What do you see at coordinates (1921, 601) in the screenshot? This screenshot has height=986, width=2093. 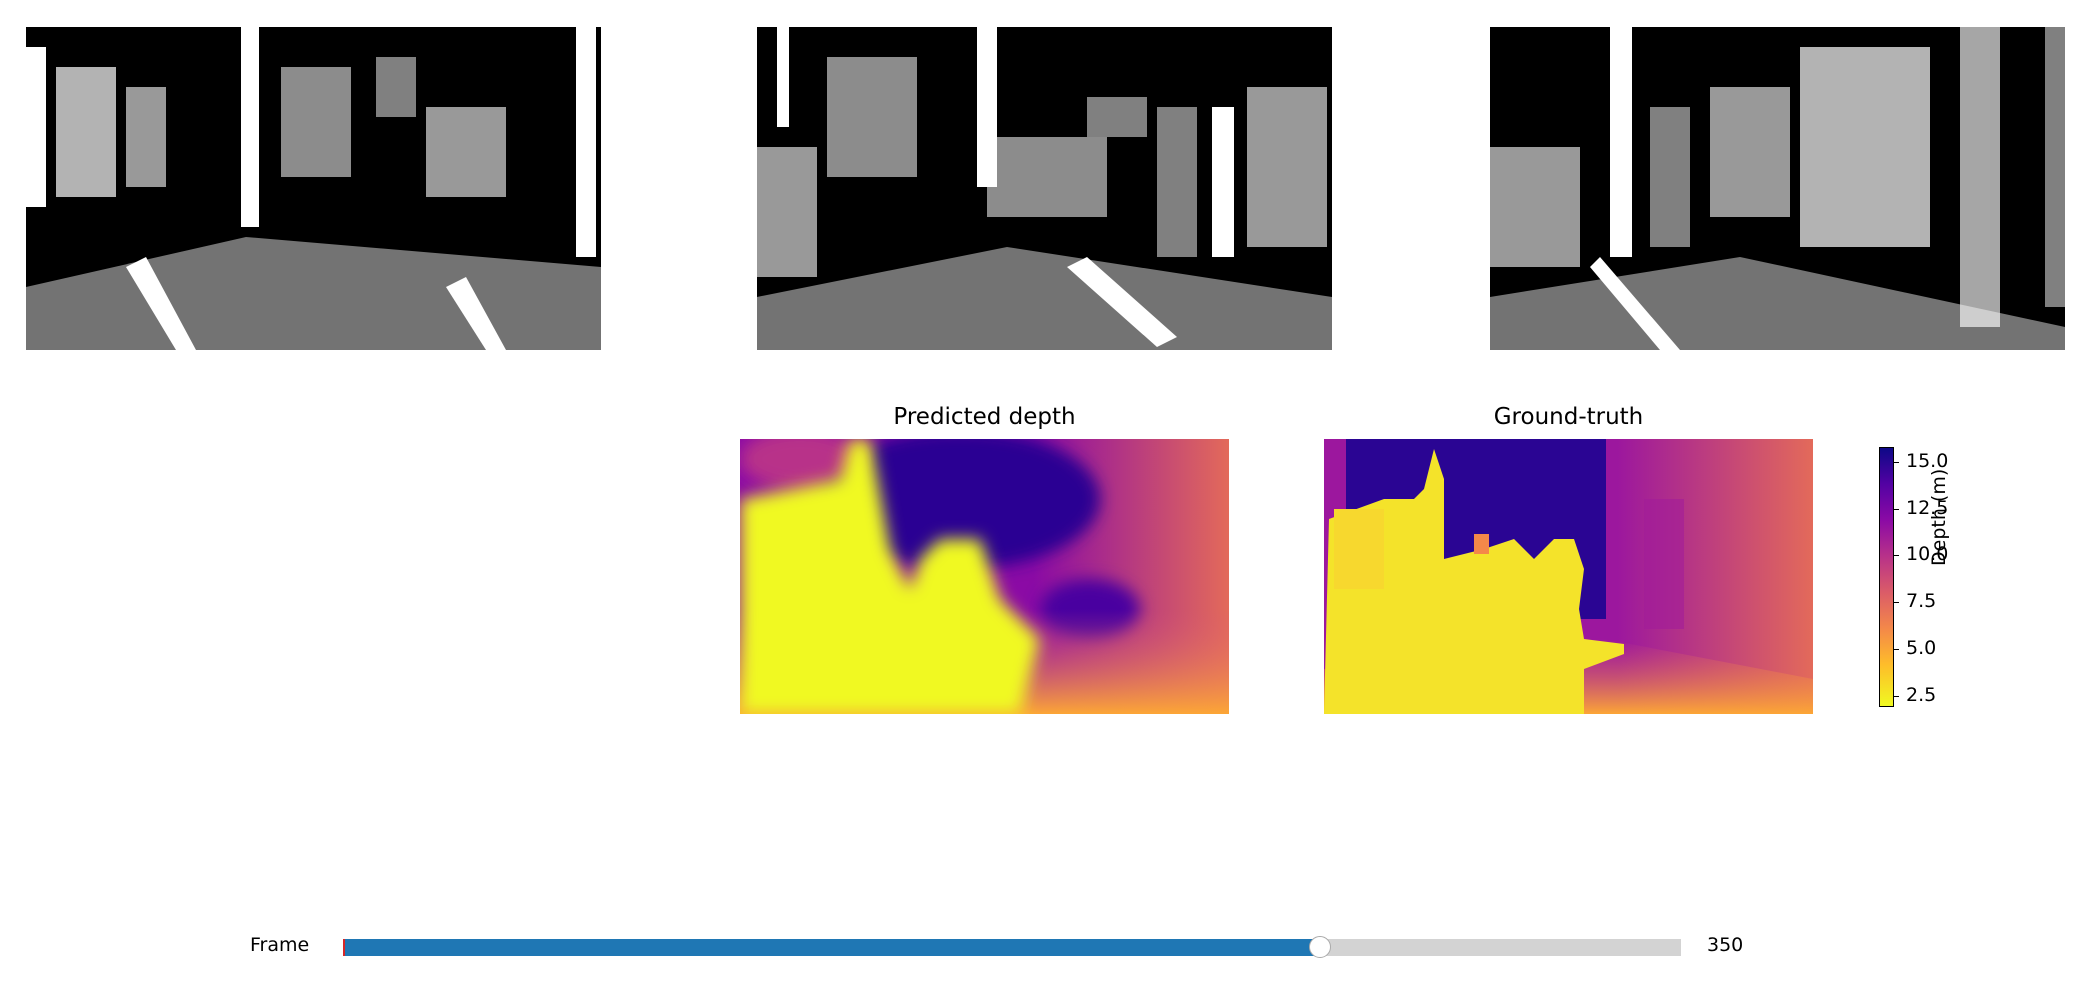 I see `colorbar-tick-label: 7.5` at bounding box center [1921, 601].